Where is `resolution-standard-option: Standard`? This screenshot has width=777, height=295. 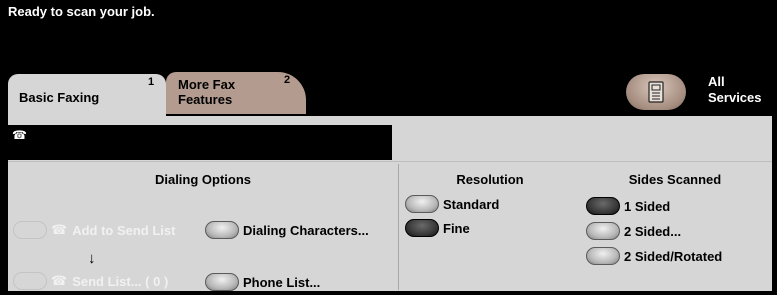
resolution-standard-option: Standard is located at coordinates (452, 204).